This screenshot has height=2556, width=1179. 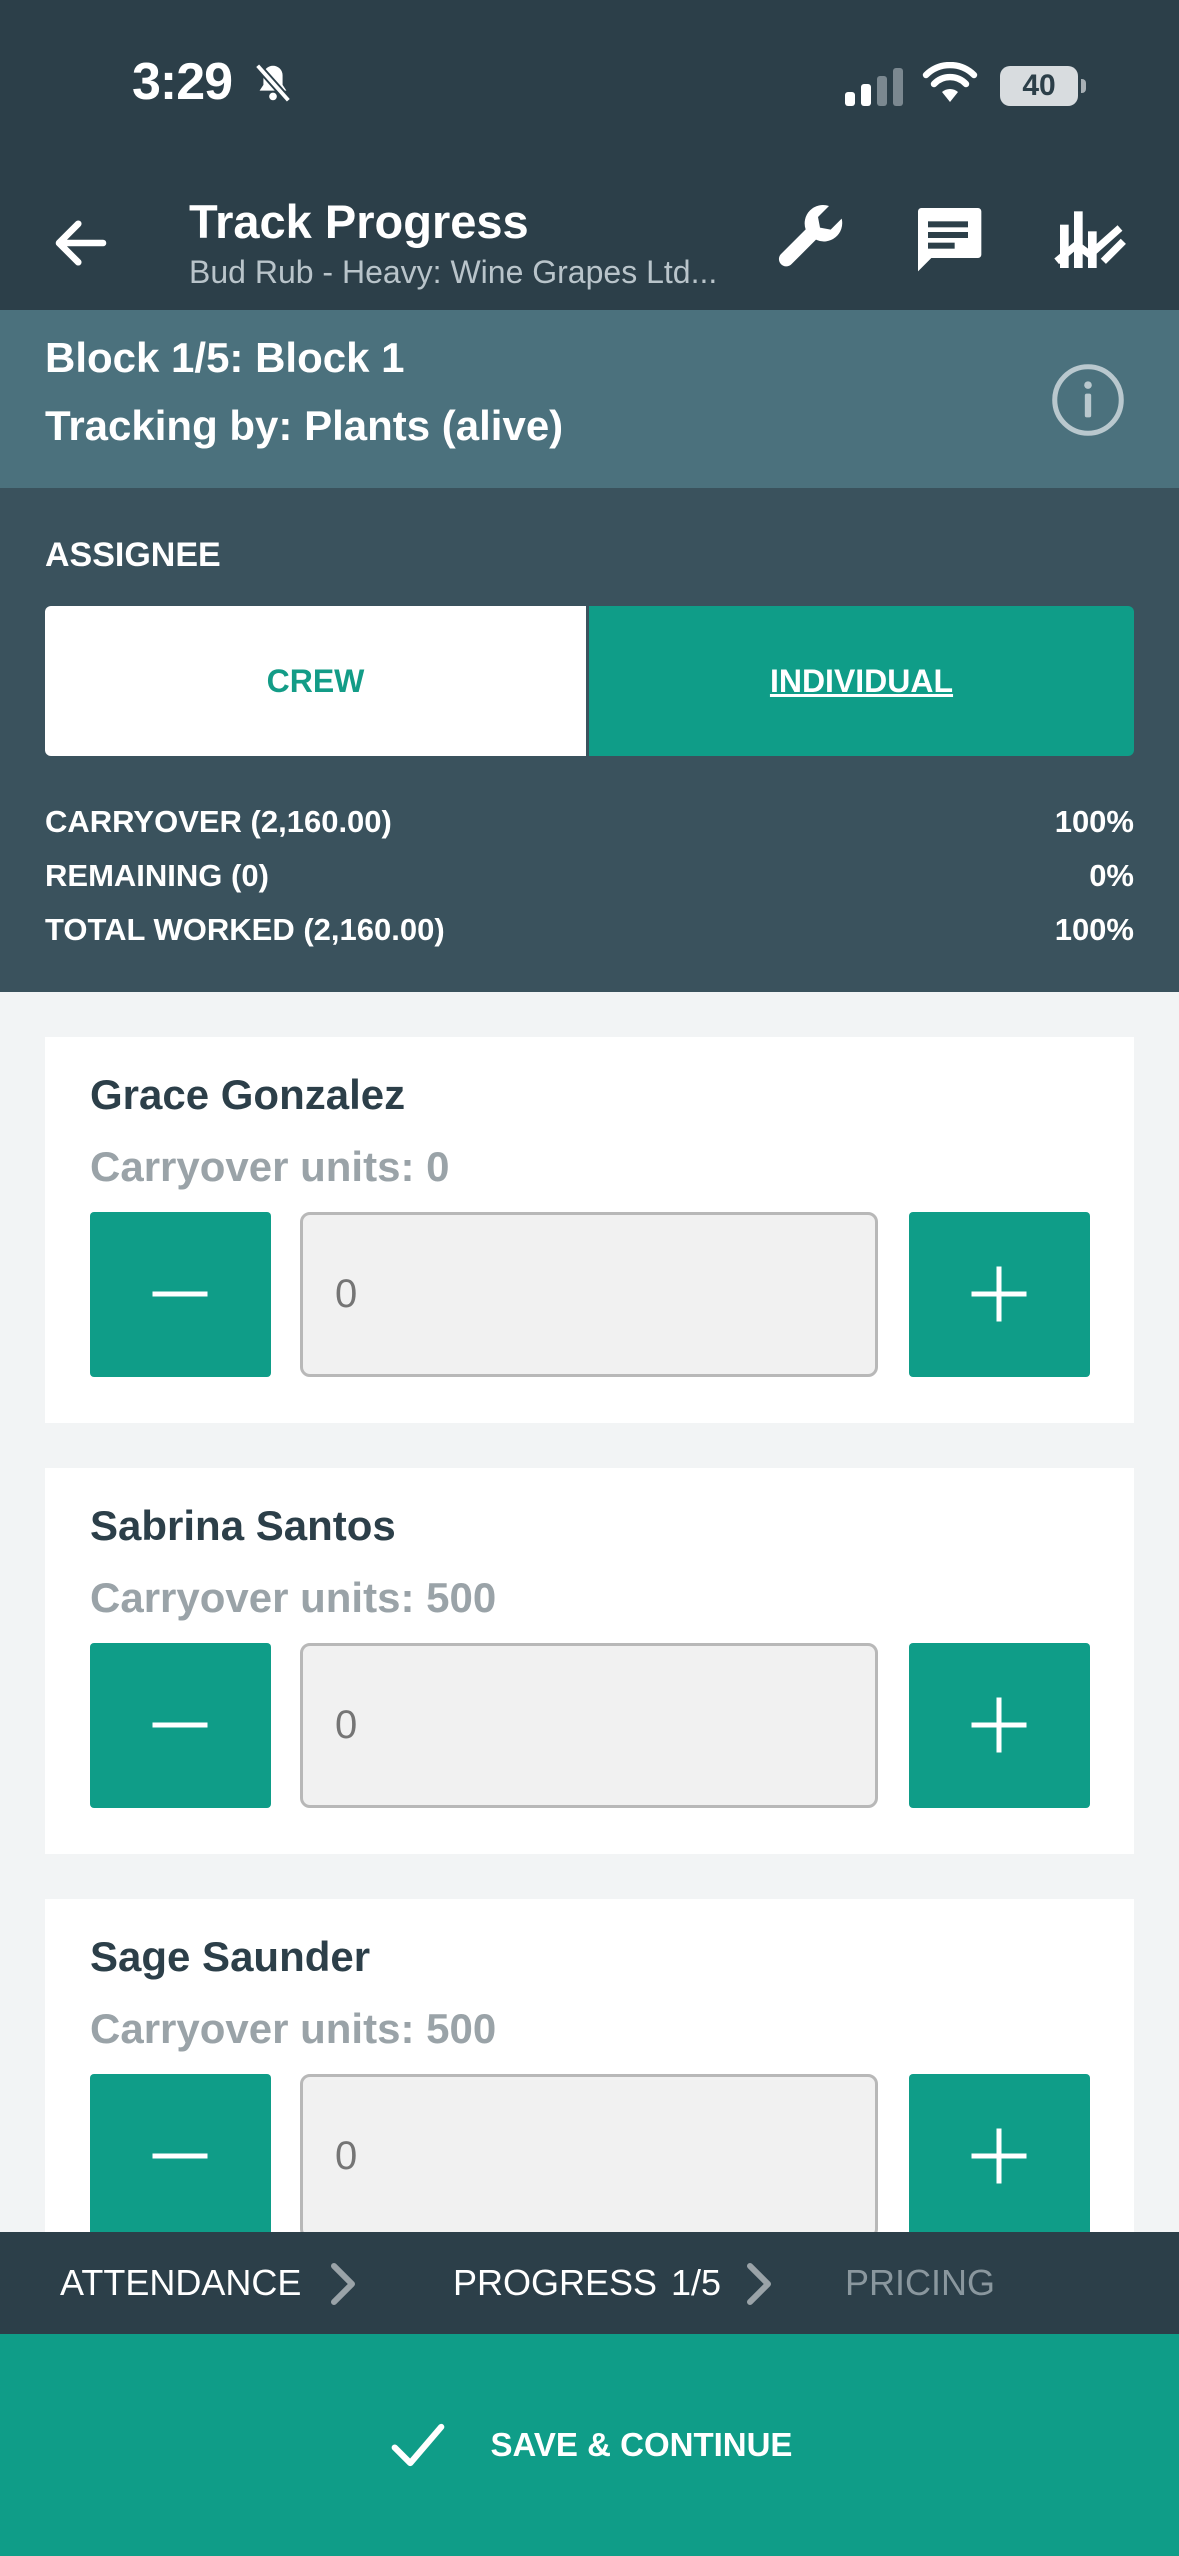 What do you see at coordinates (1043, 86) in the screenshot?
I see `battery-icon: 40` at bounding box center [1043, 86].